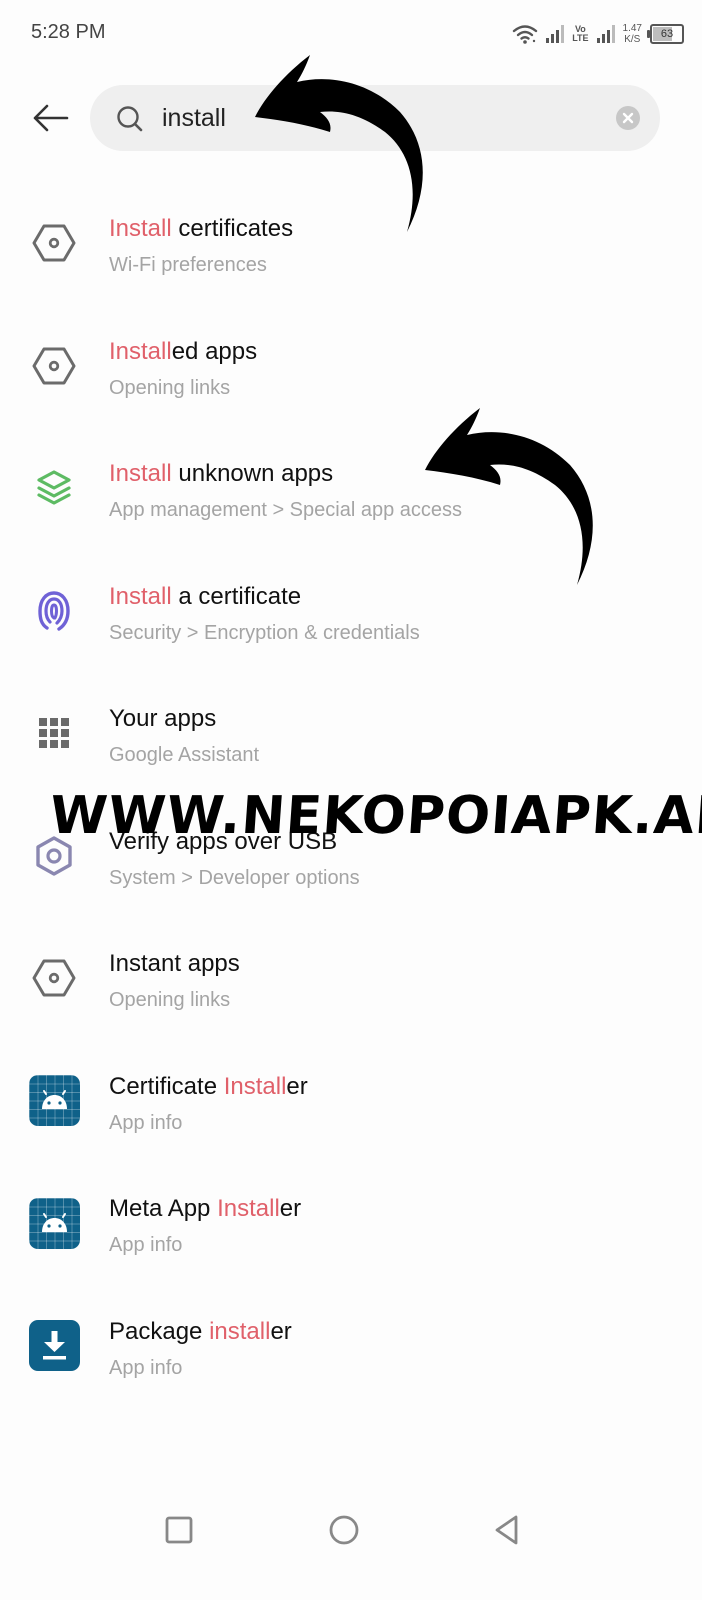  I want to click on result-title: Meta App Installer, so click(205, 1208).